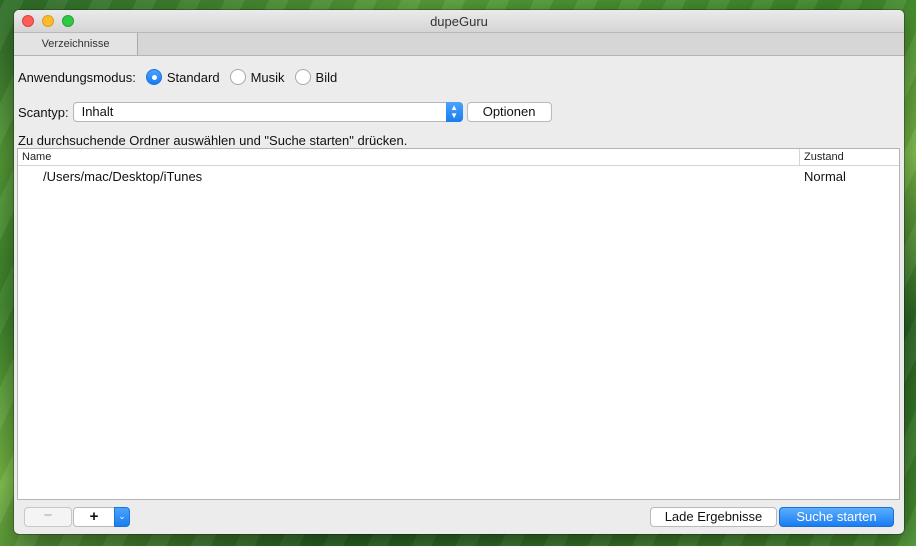  I want to click on scan-type-value: Inhalt, so click(97, 111).